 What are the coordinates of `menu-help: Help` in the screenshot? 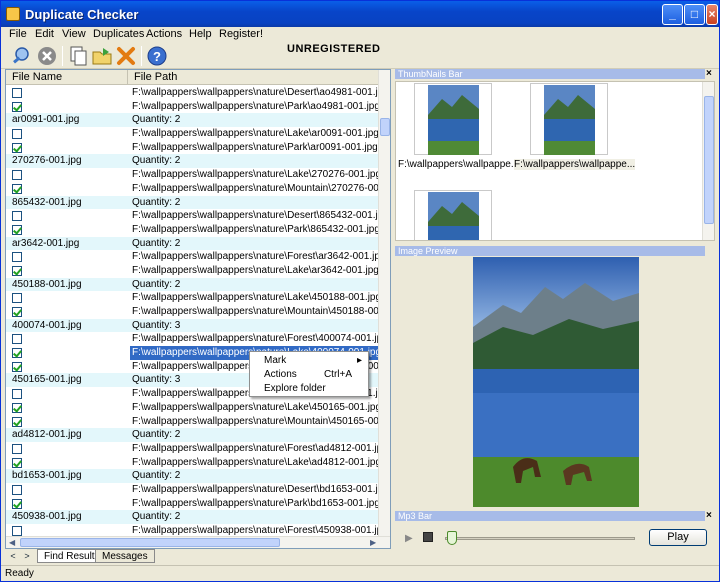 It's located at (200, 34).